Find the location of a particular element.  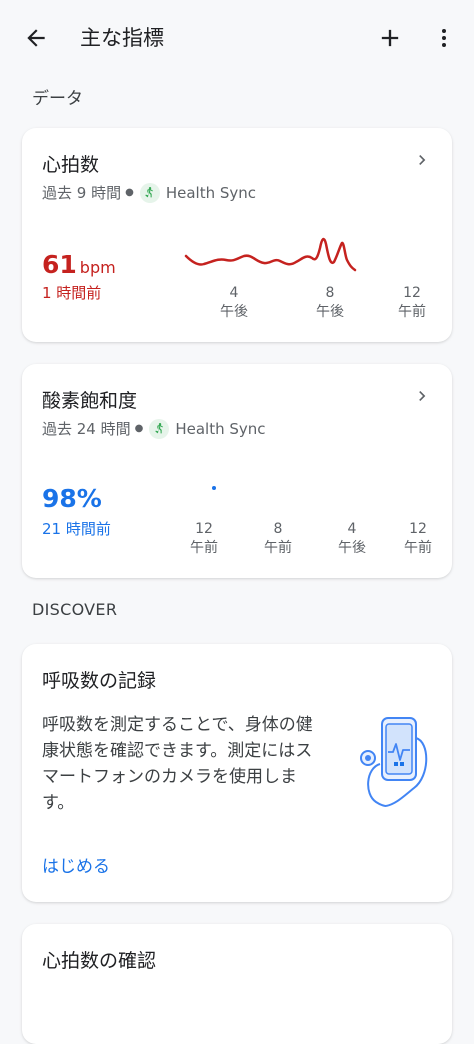

spo2-tick-1: 12 午前 is located at coordinates (204, 538).